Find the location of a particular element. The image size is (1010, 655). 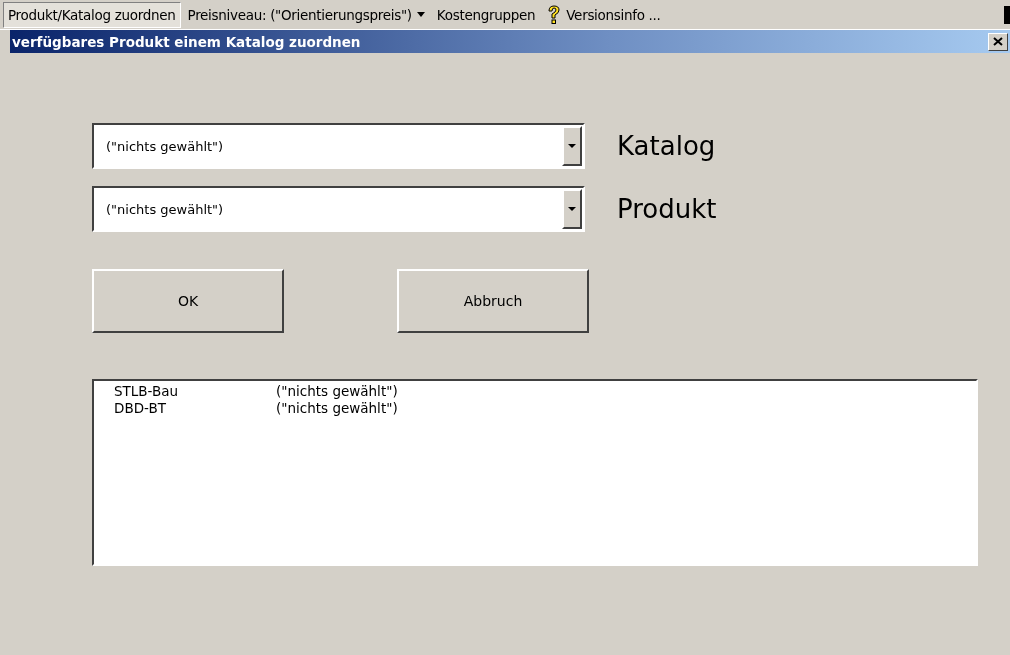

question-mark-icon is located at coordinates (554, 14).